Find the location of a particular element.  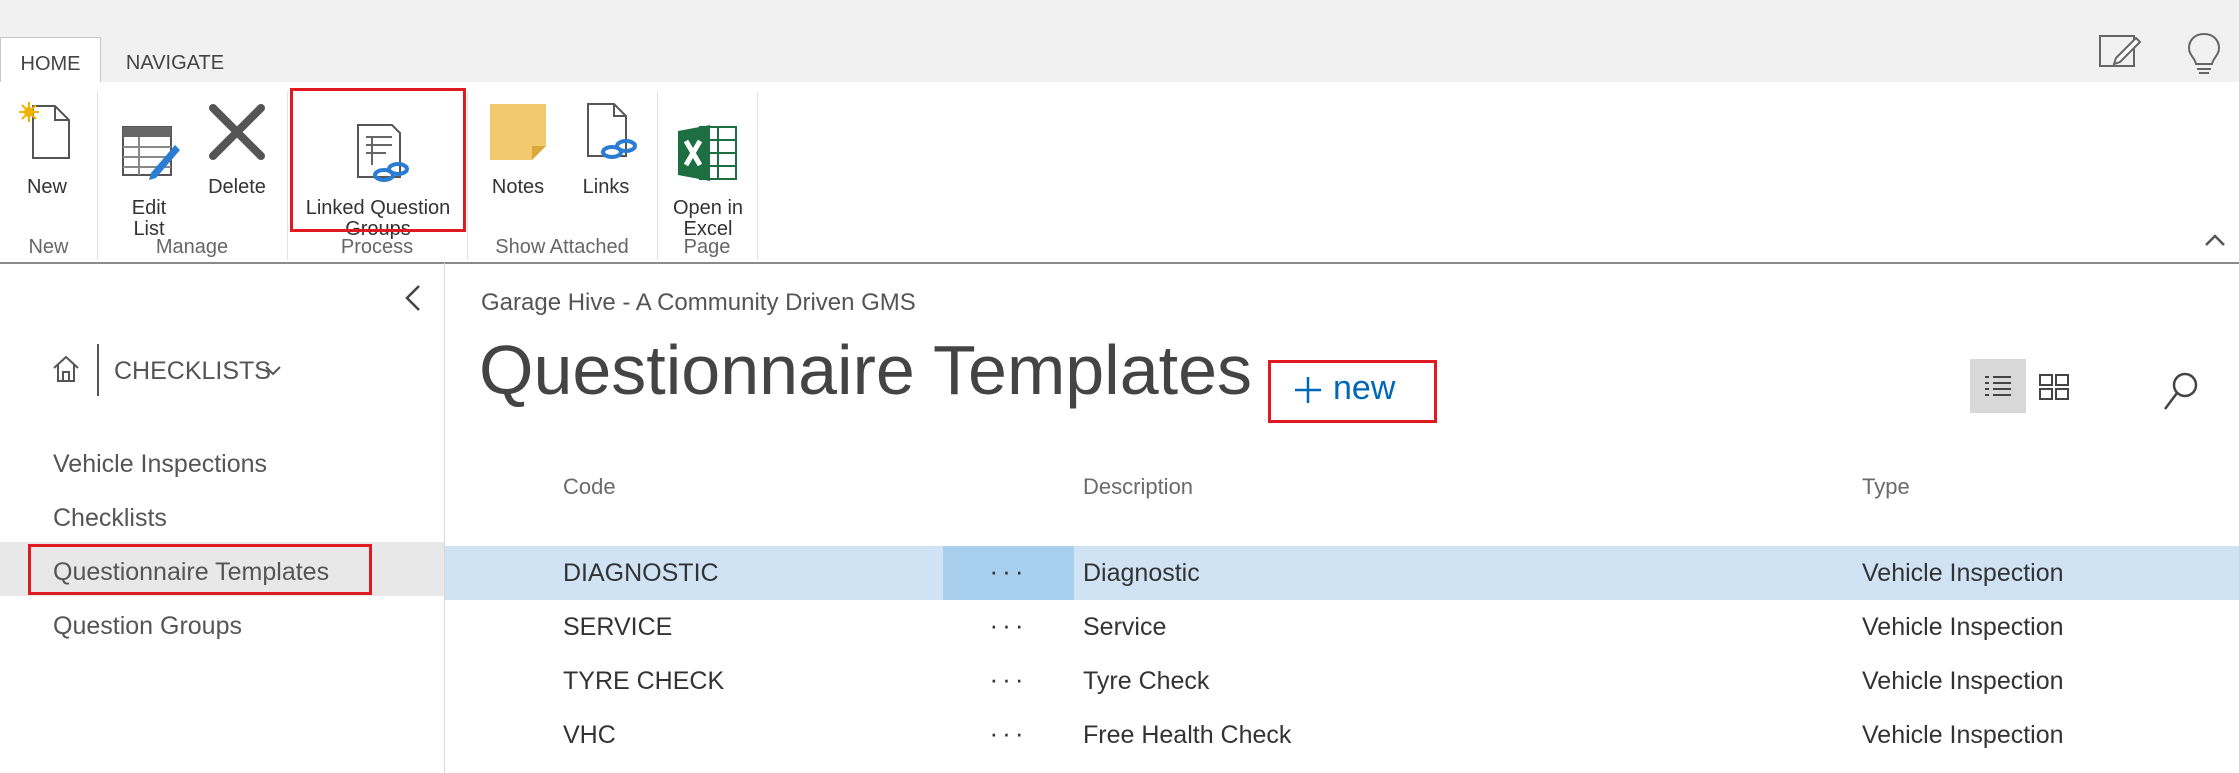

group-label-page: Page is located at coordinates (707, 247).